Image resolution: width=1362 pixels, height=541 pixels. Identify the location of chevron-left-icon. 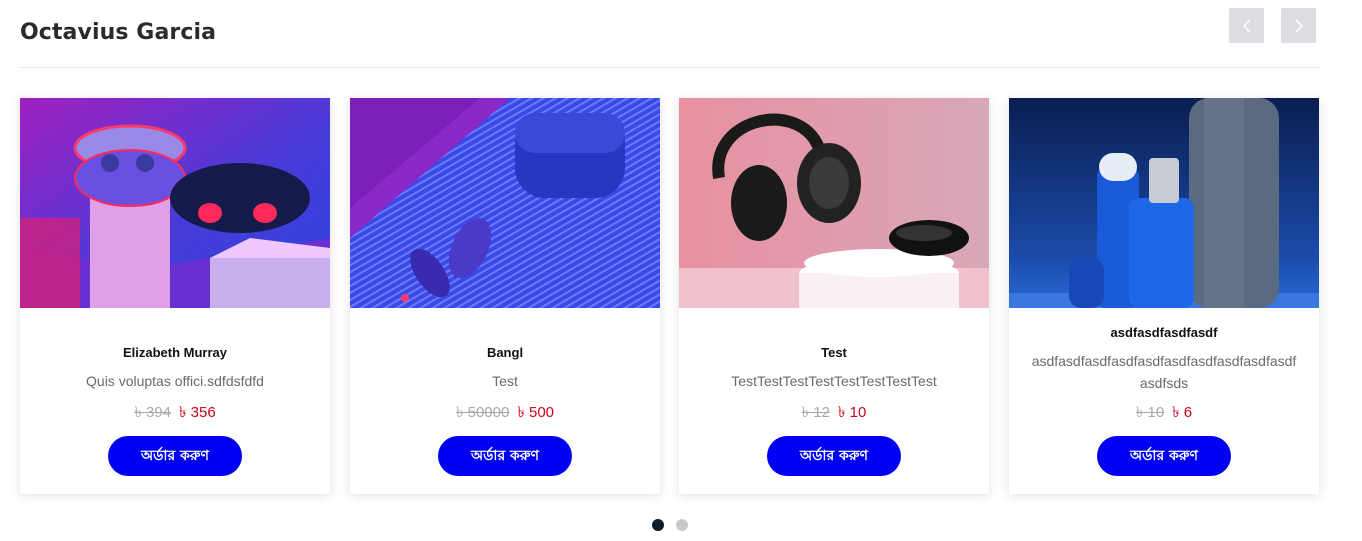
(1246, 25).